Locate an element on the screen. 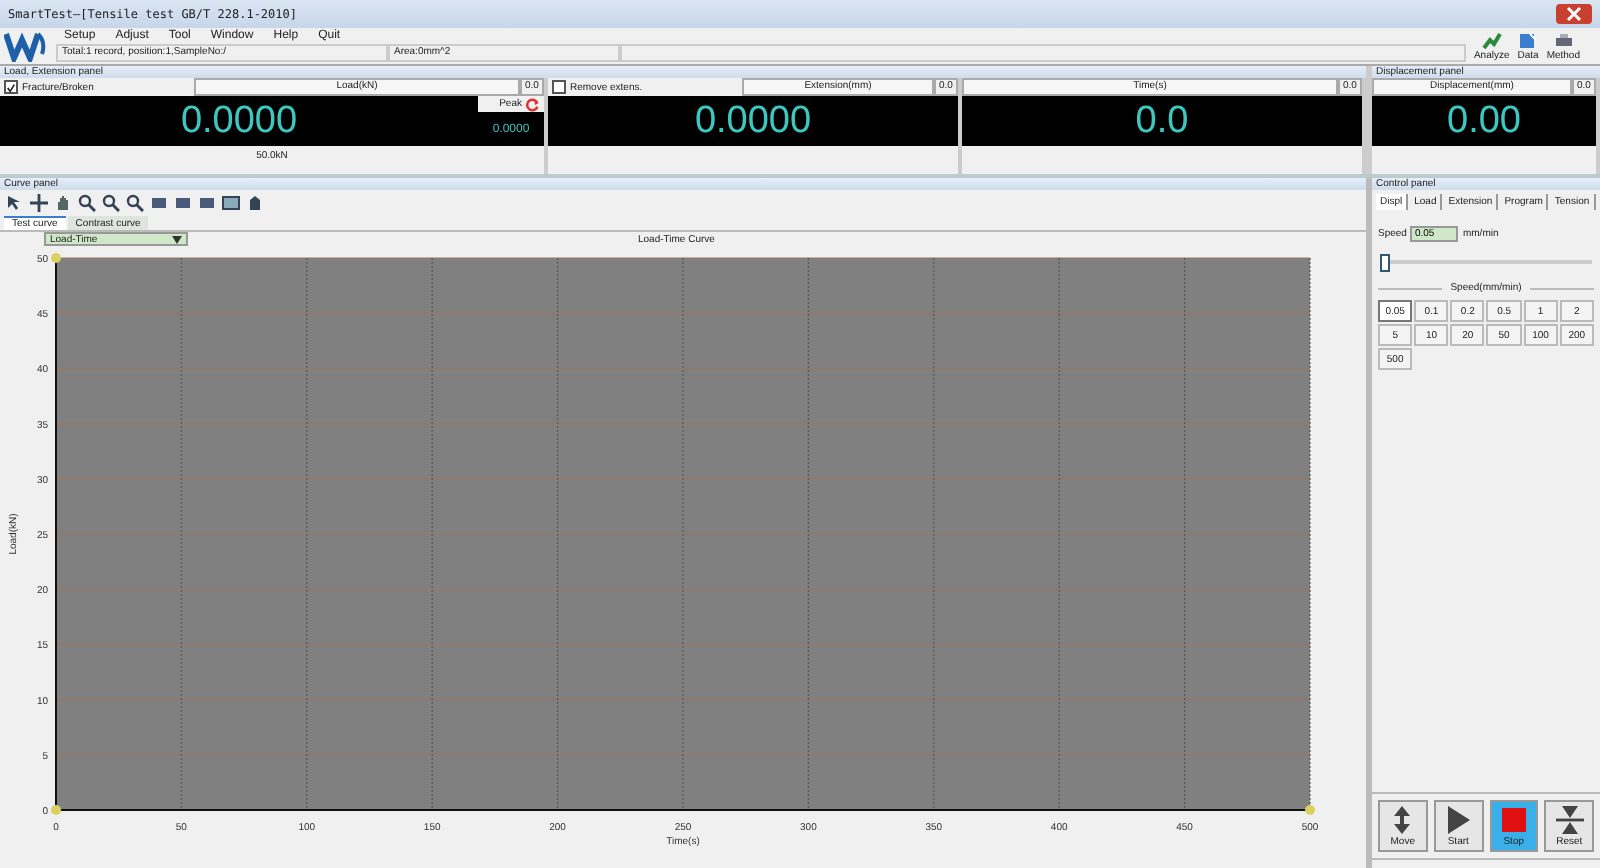  chart-icon is located at coordinates (1491, 40).